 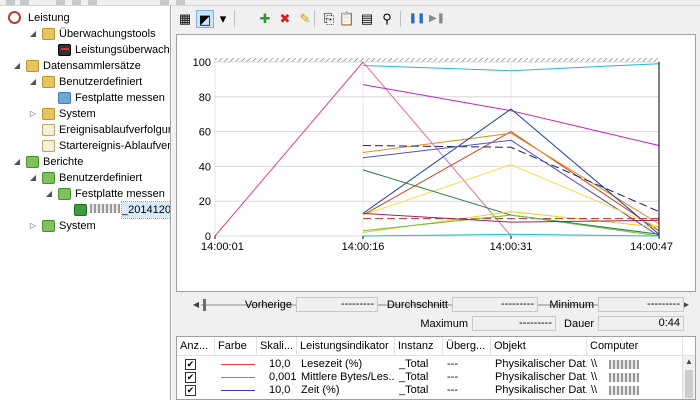 What do you see at coordinates (92, 66) in the screenshot?
I see `tree-item-label: Datensammlersätze` at bounding box center [92, 66].